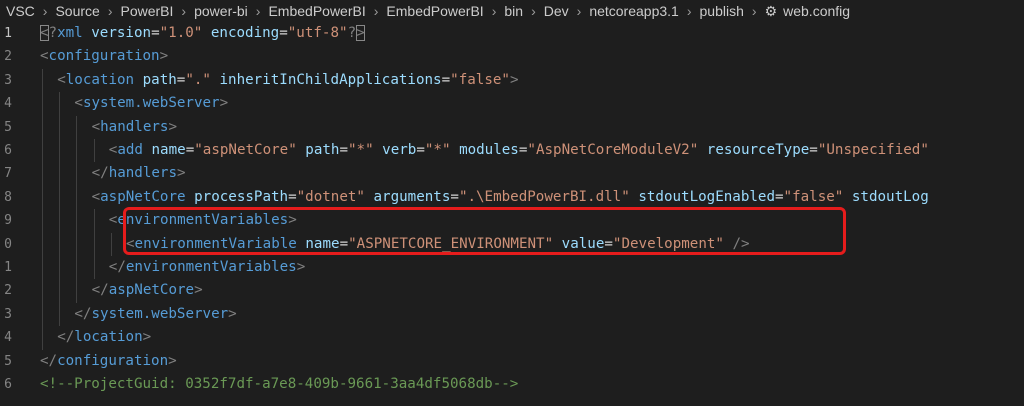 The image size is (1024, 406). Describe the element at coordinates (130, 150) in the screenshot. I see `code-token-tag: add` at that location.